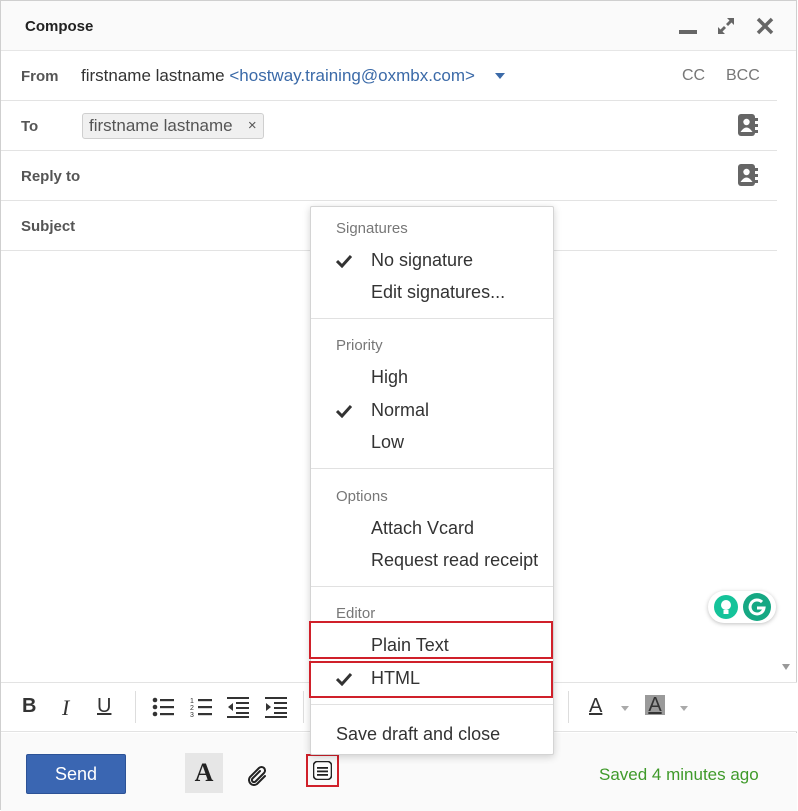 This screenshot has height=811, width=798. What do you see at coordinates (276, 707) in the screenshot?
I see `indent-icon` at bounding box center [276, 707].